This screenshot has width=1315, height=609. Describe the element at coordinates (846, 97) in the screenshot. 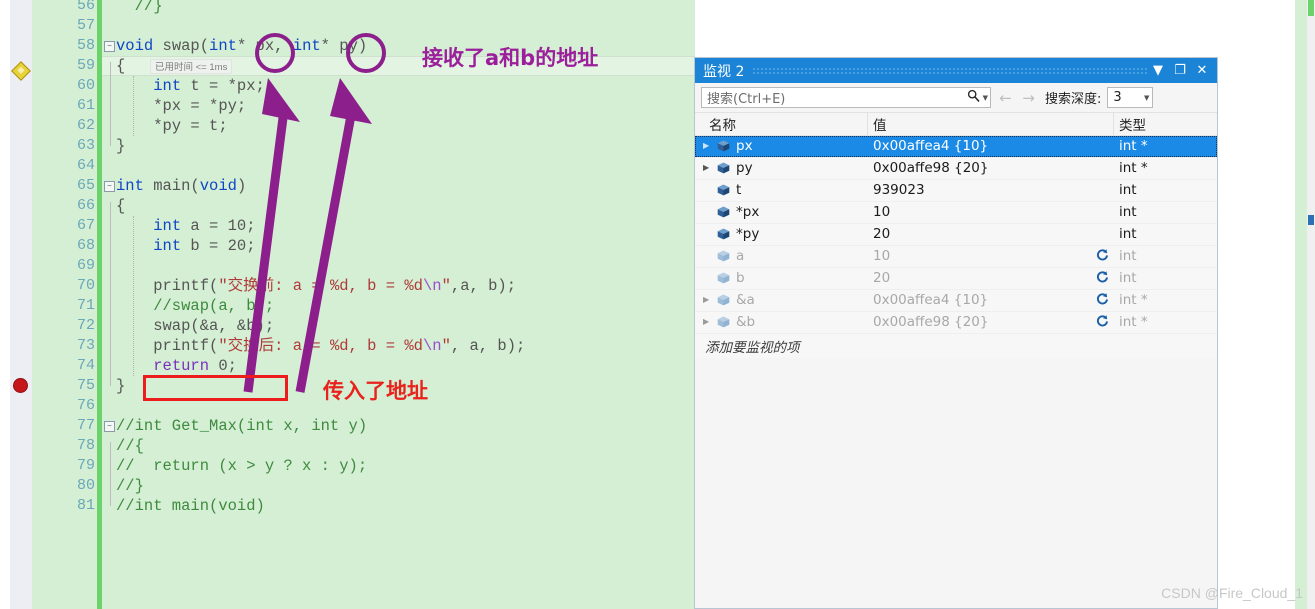

I see `search-input: 搜索(Ctrl+E) ▼` at that location.